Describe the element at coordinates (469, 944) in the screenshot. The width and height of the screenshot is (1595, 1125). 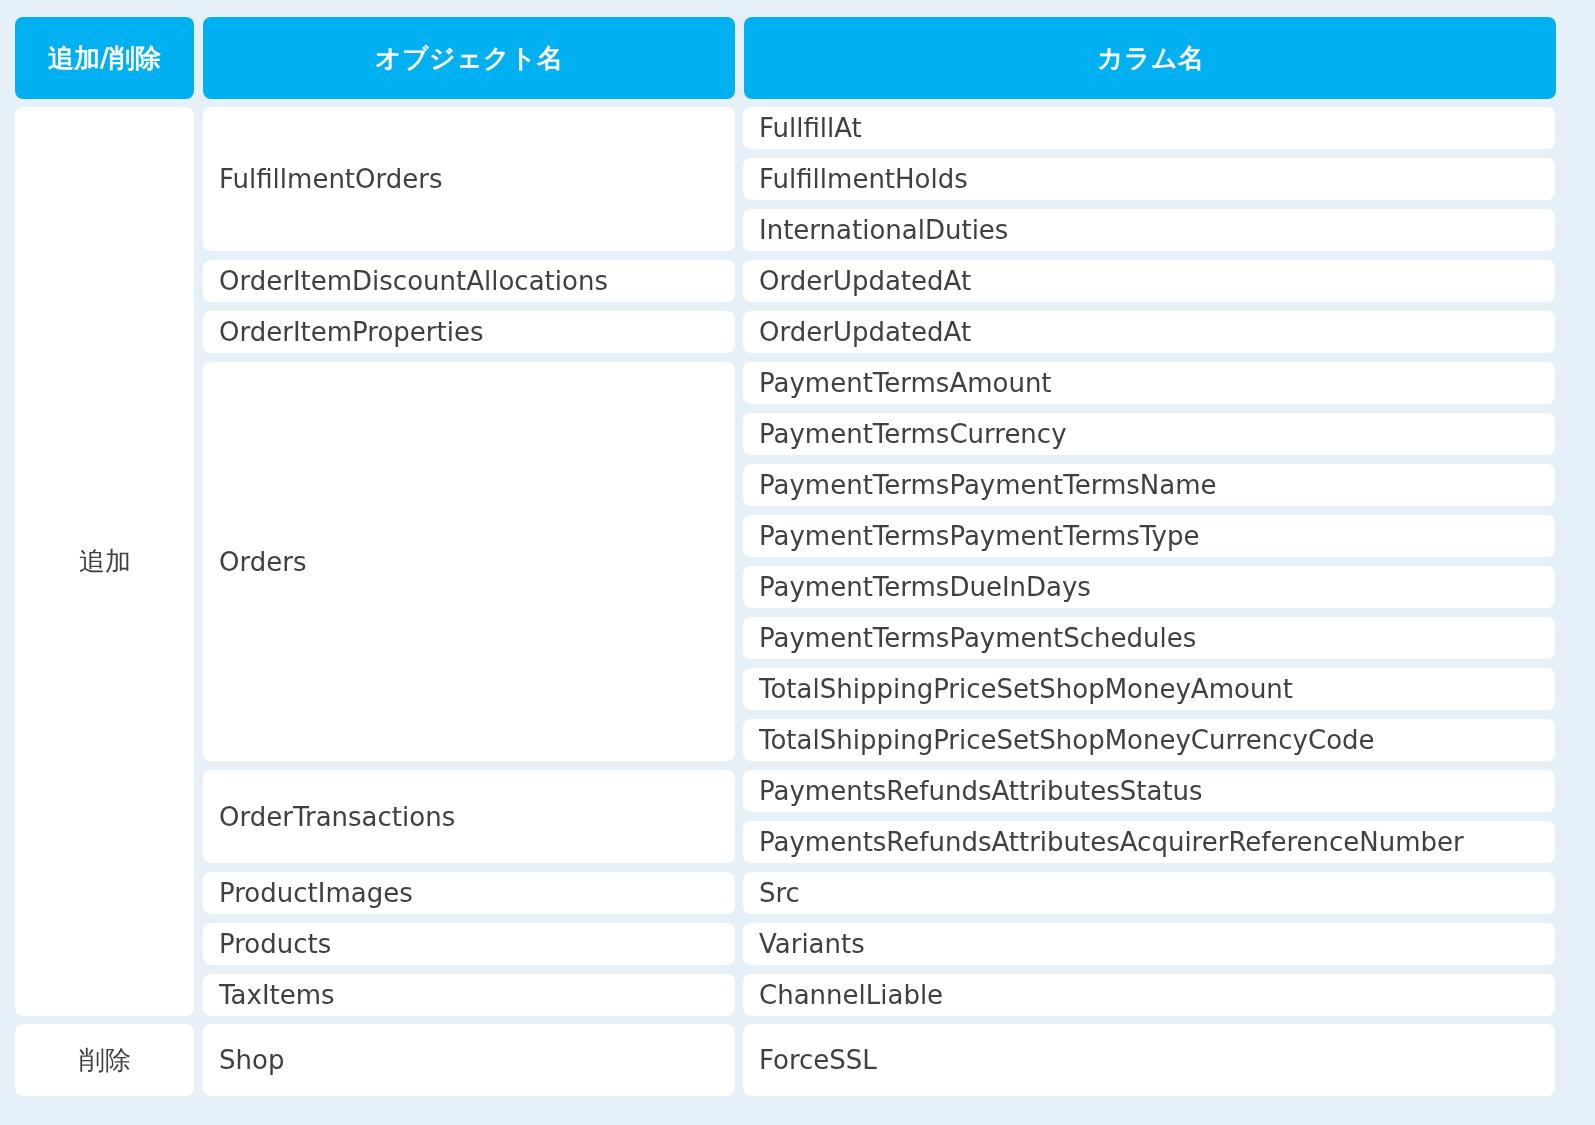
I see `table-cell: Products` at that location.